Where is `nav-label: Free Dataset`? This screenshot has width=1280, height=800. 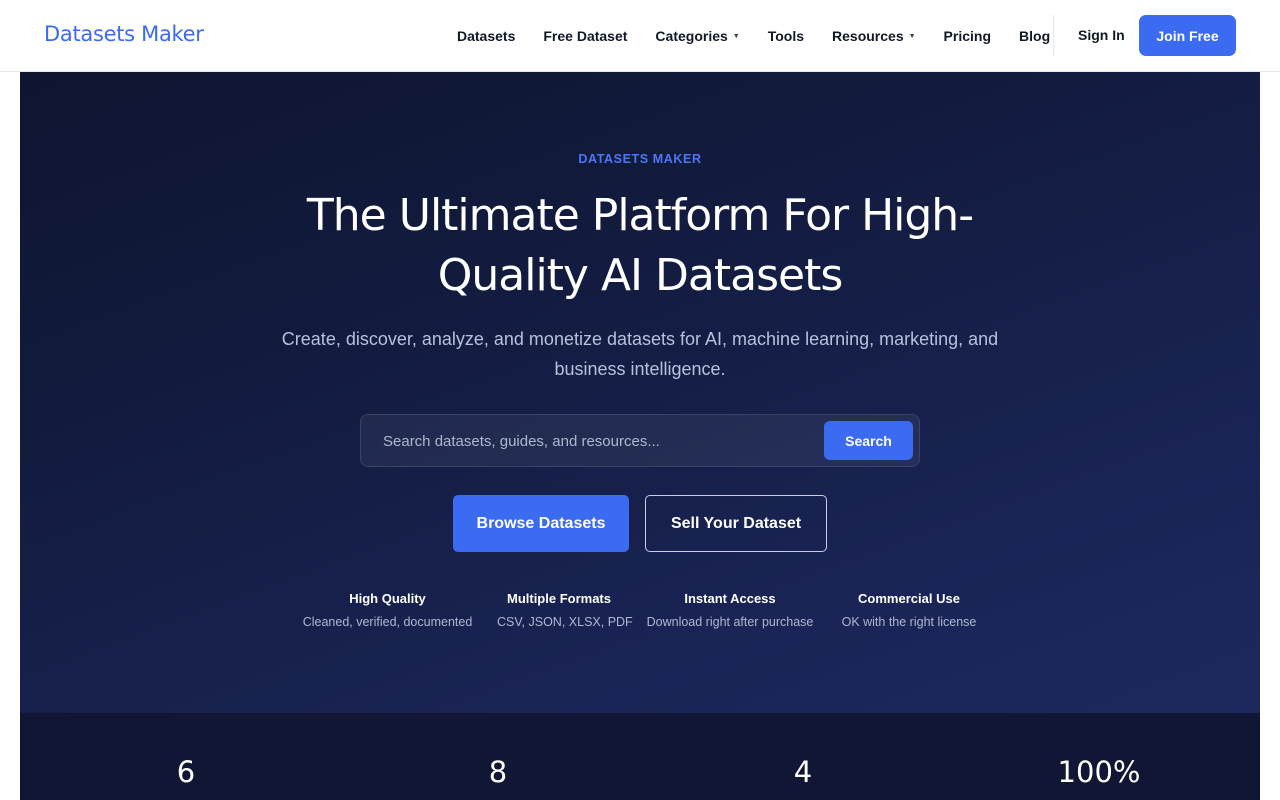 nav-label: Free Dataset is located at coordinates (585, 36).